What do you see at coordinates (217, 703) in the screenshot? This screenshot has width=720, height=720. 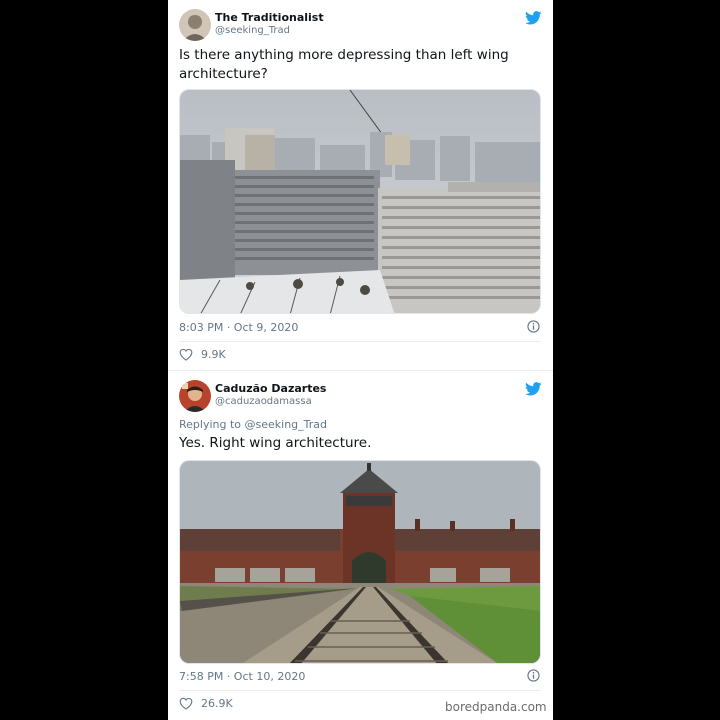 I see `like-count: 26.9K` at bounding box center [217, 703].